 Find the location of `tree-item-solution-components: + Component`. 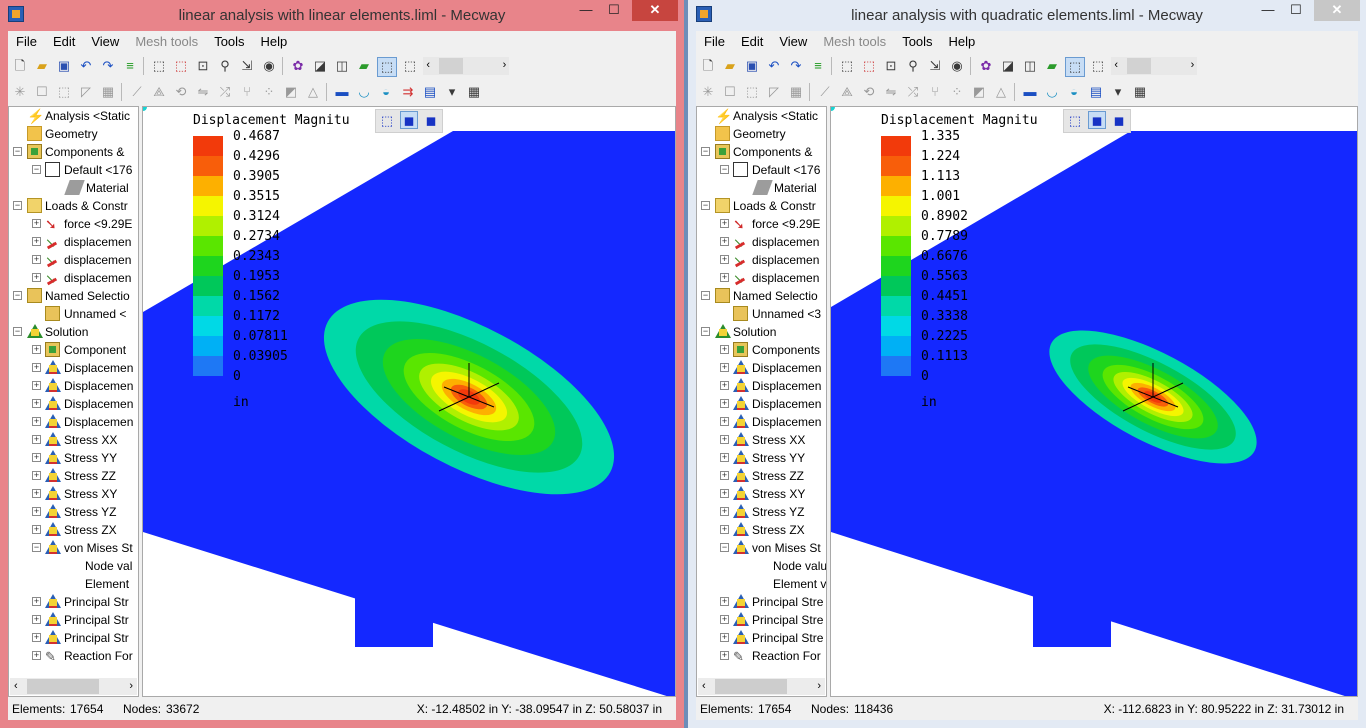

tree-item-solution-components: + Component is located at coordinates (73, 350).